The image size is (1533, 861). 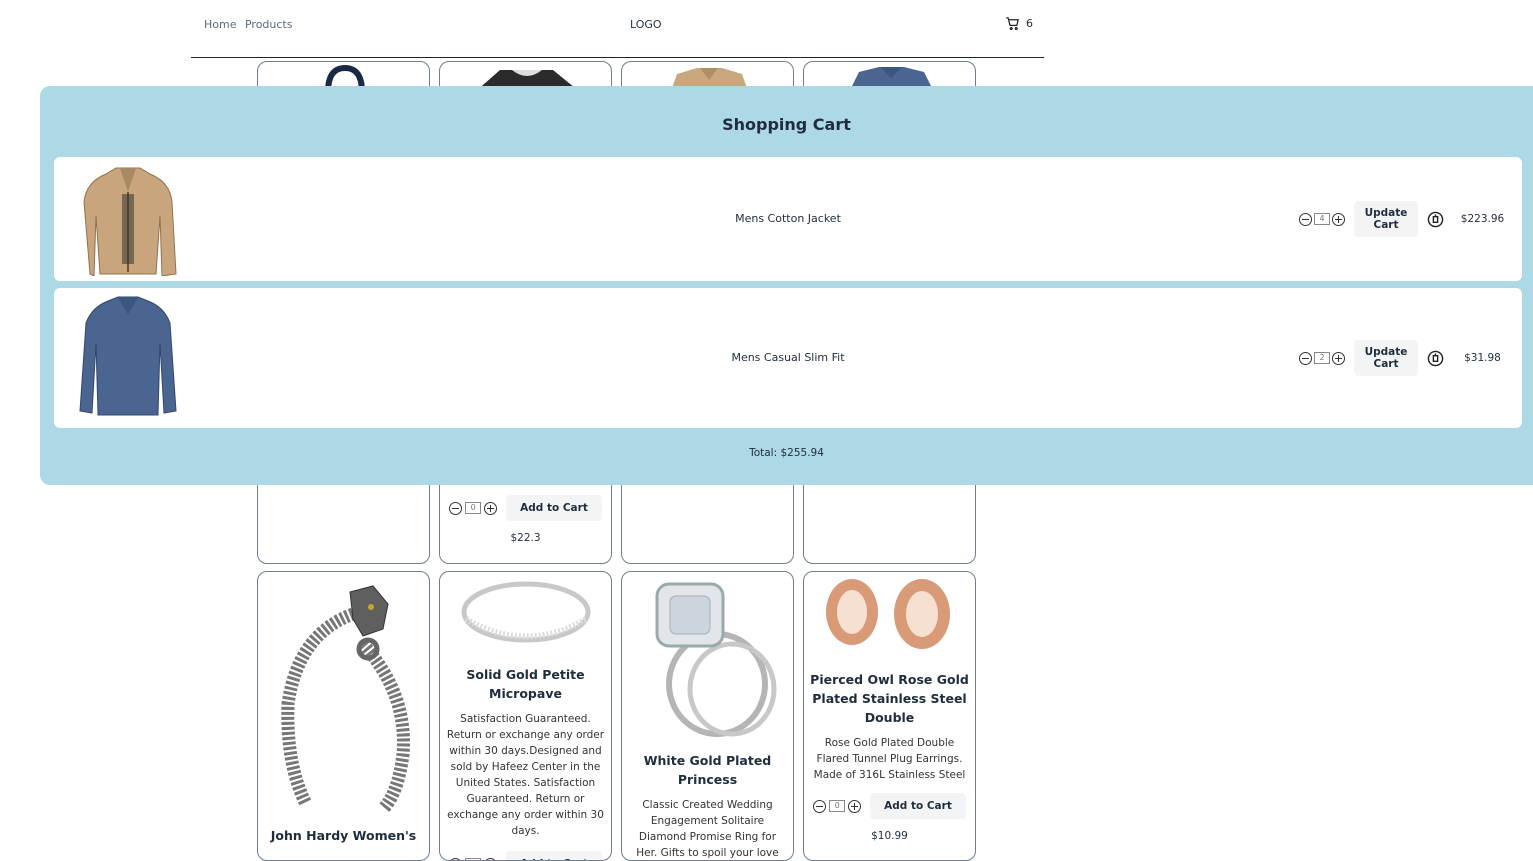 What do you see at coordinates (889, 836) in the screenshot?
I see `product-price: $10.99` at bounding box center [889, 836].